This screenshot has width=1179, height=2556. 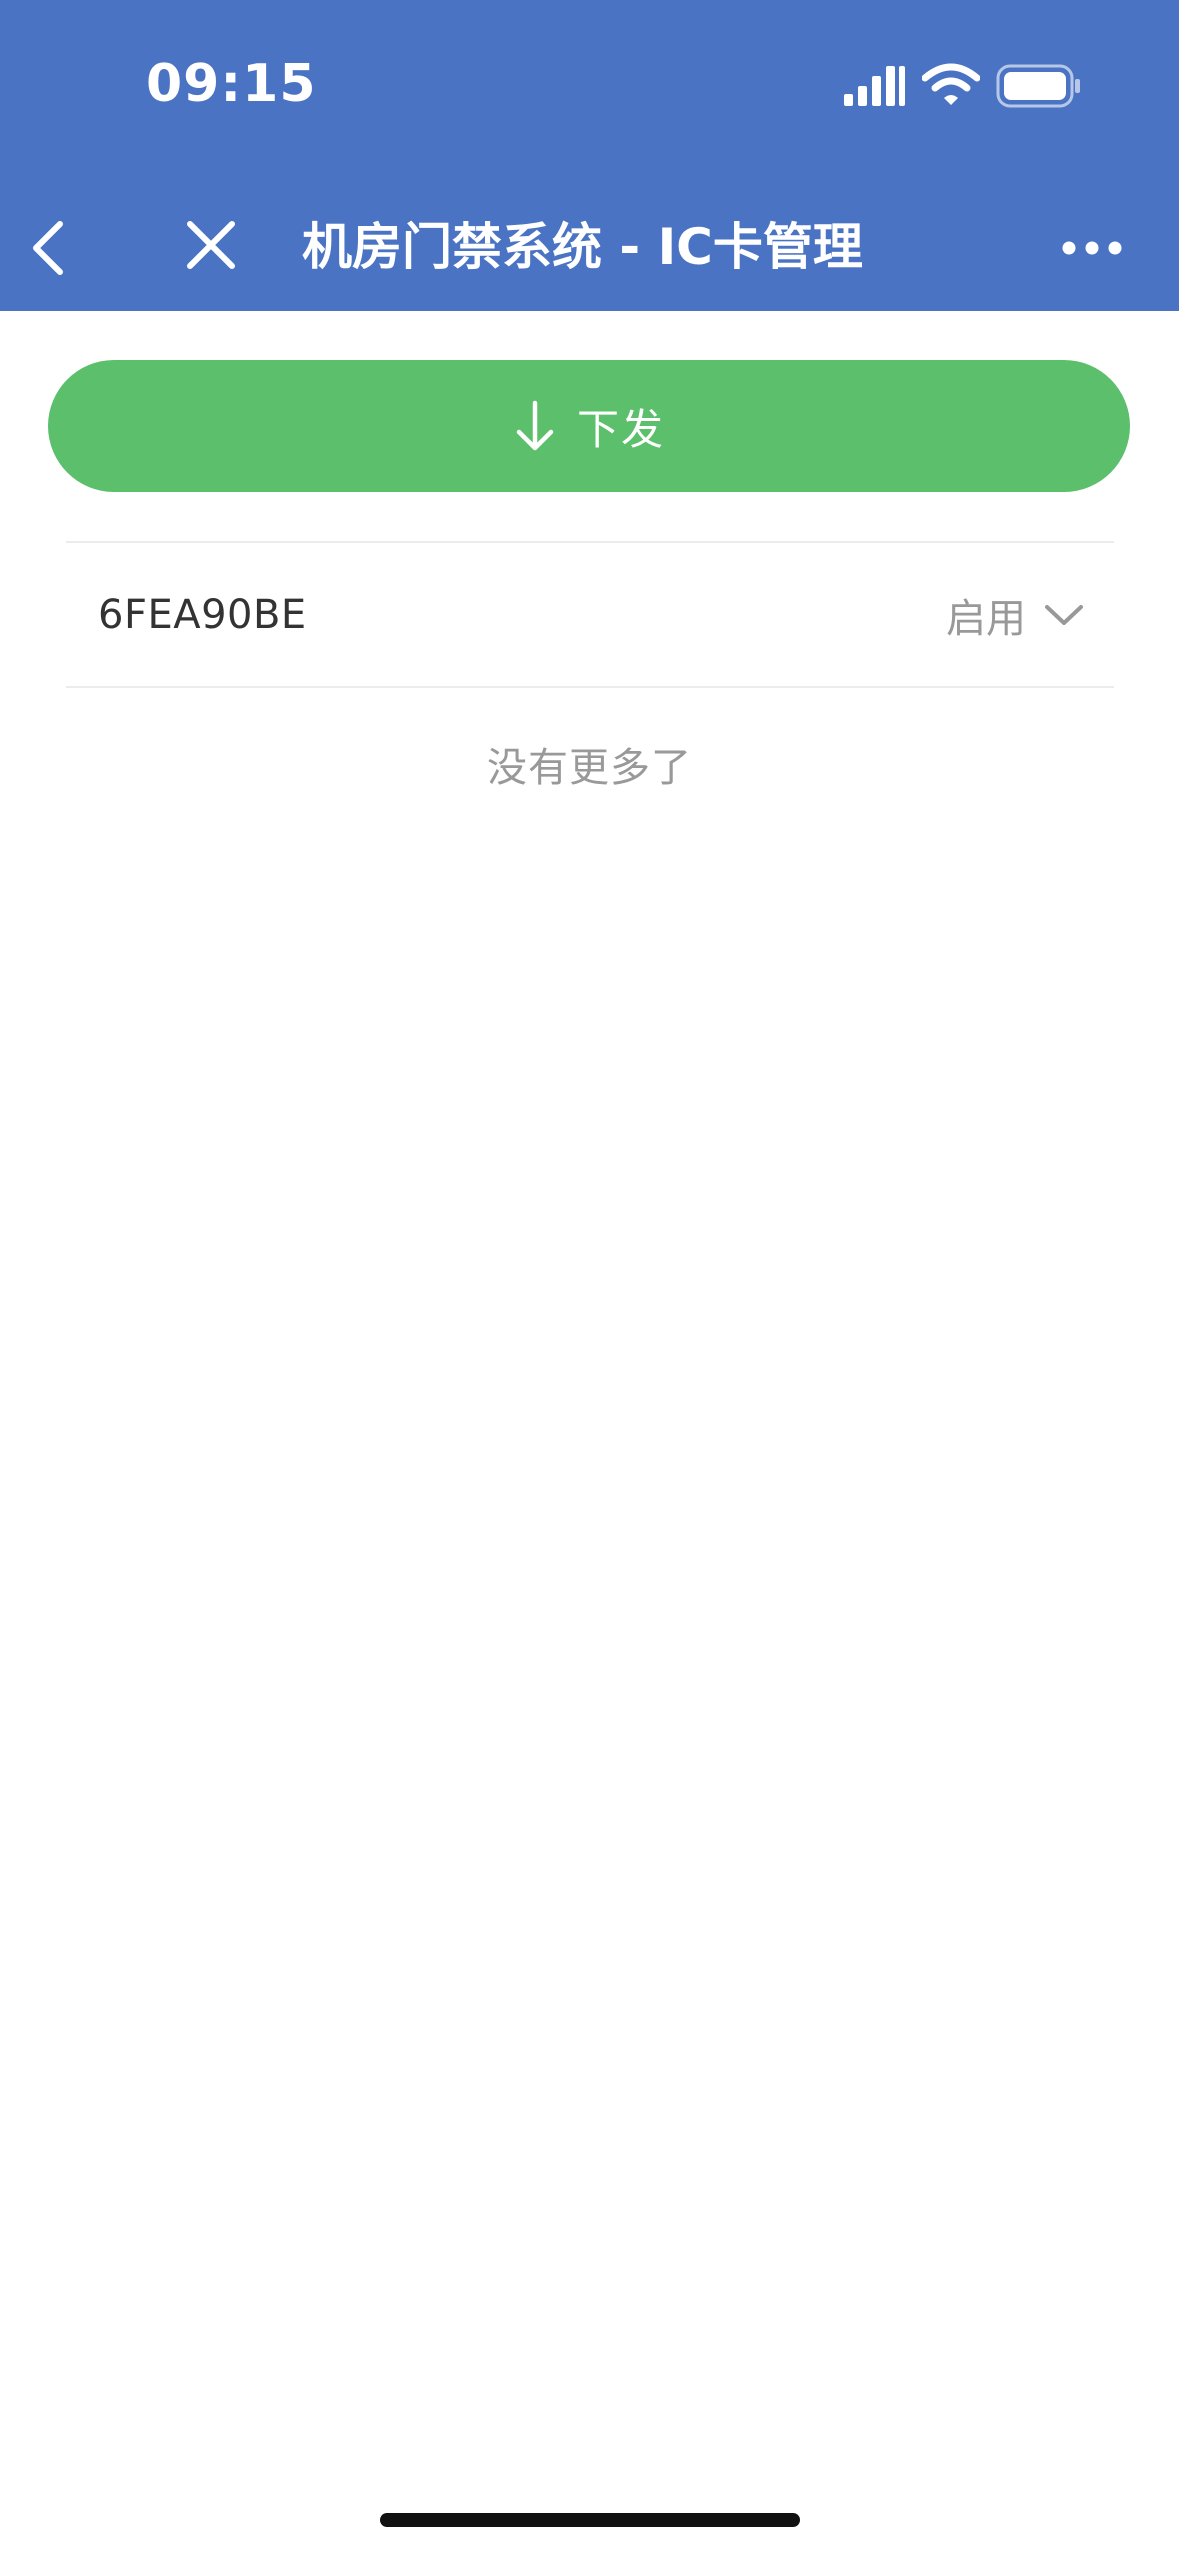 I want to click on more-dots-icon, so click(x=1092, y=248).